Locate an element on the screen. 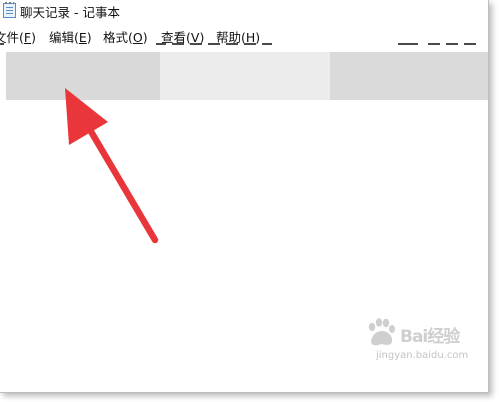 The image size is (499, 402). watermark-site: jingyan.baidu.com is located at coordinates (422, 355).